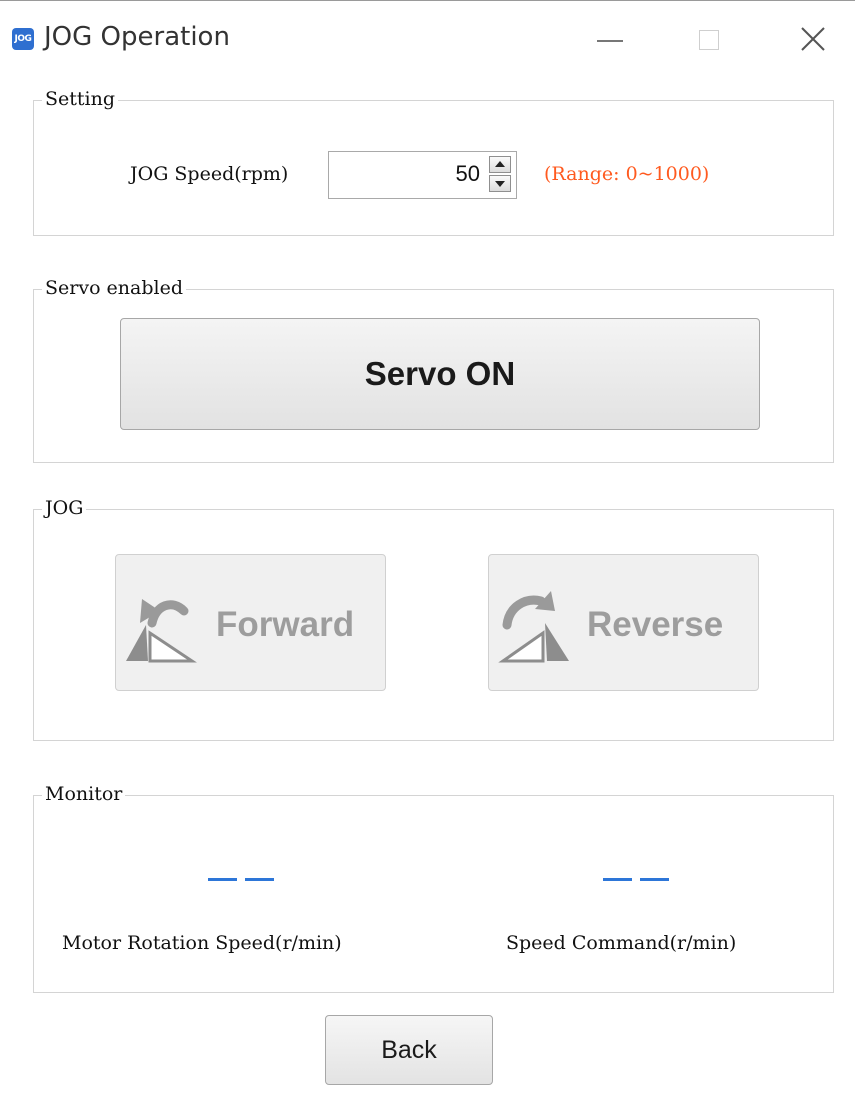 This screenshot has height=1095, width=855. I want to click on jog-reverse-icon, so click(533, 627).